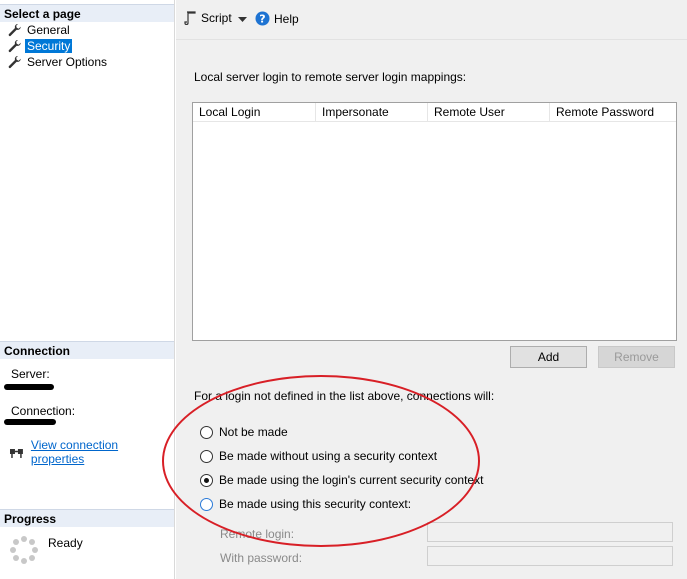 This screenshot has height=579, width=687. I want to click on option-label: Not be made, so click(253, 432).